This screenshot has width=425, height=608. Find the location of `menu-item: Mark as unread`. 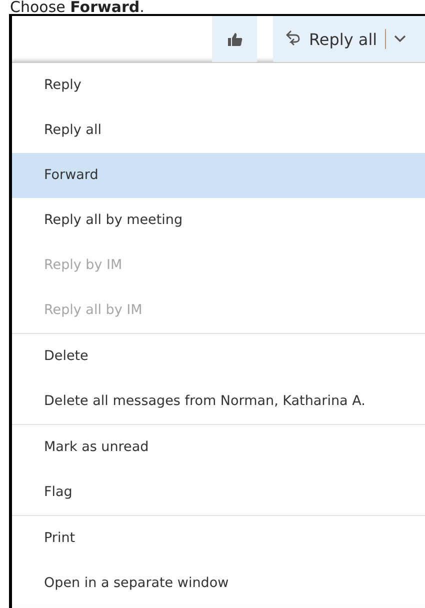

menu-item: Mark as unread is located at coordinates (218, 447).